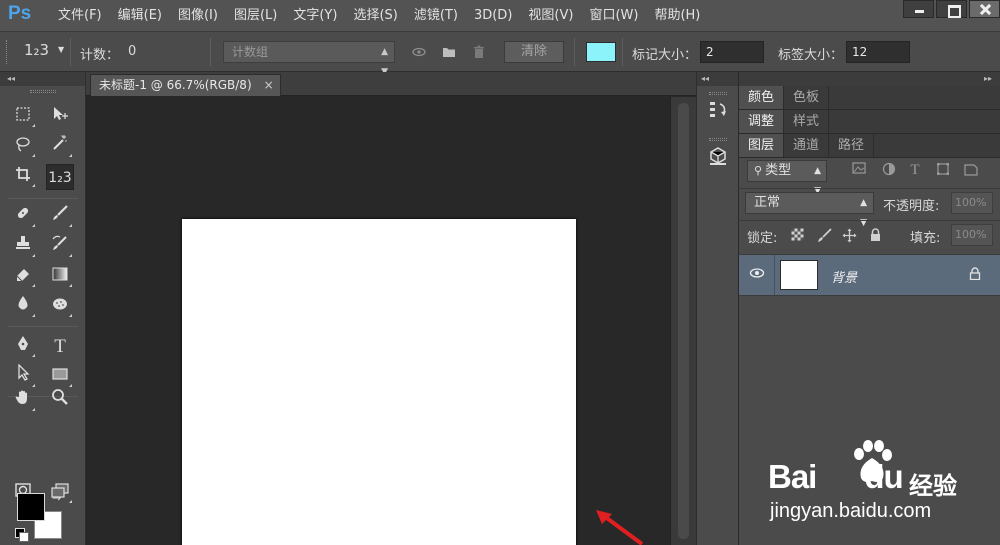 The image size is (1000, 545). I want to click on minimize-icon, so click(918, 9).